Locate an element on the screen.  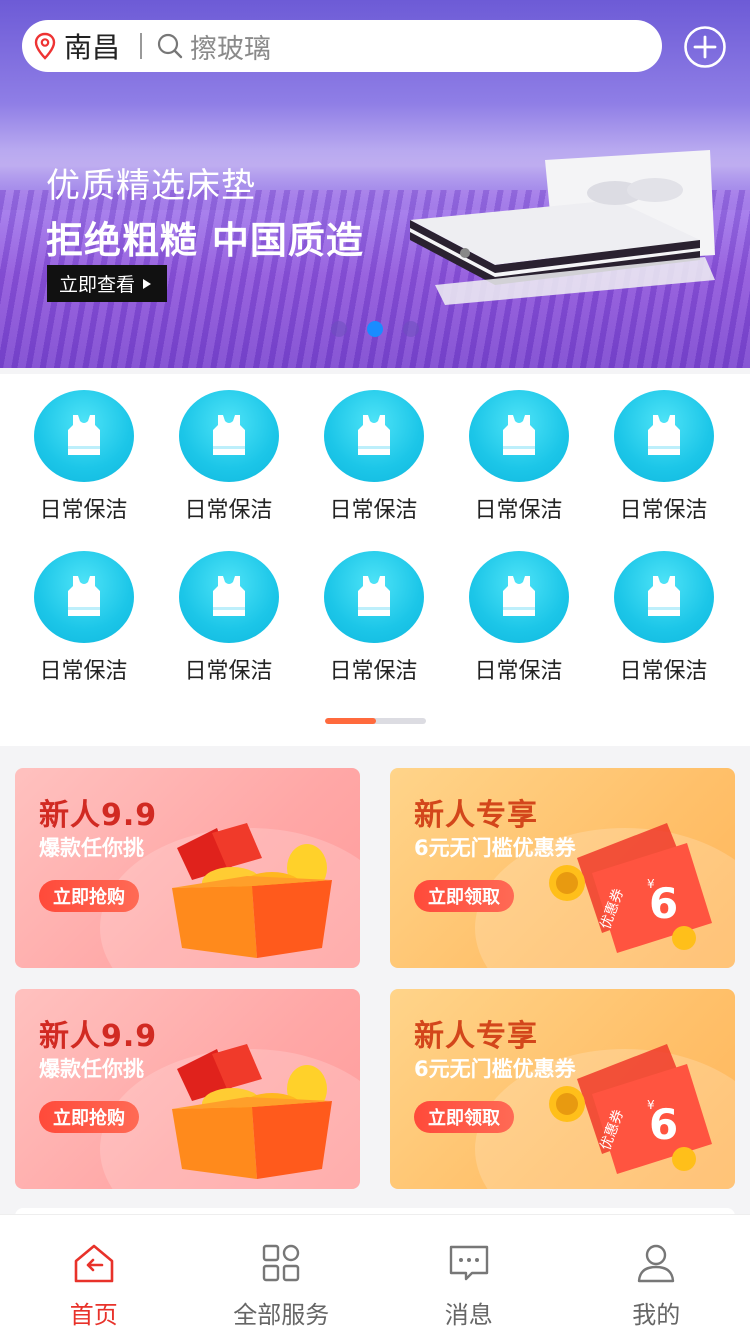
tab-label: 首页 is located at coordinates (93, 1315).